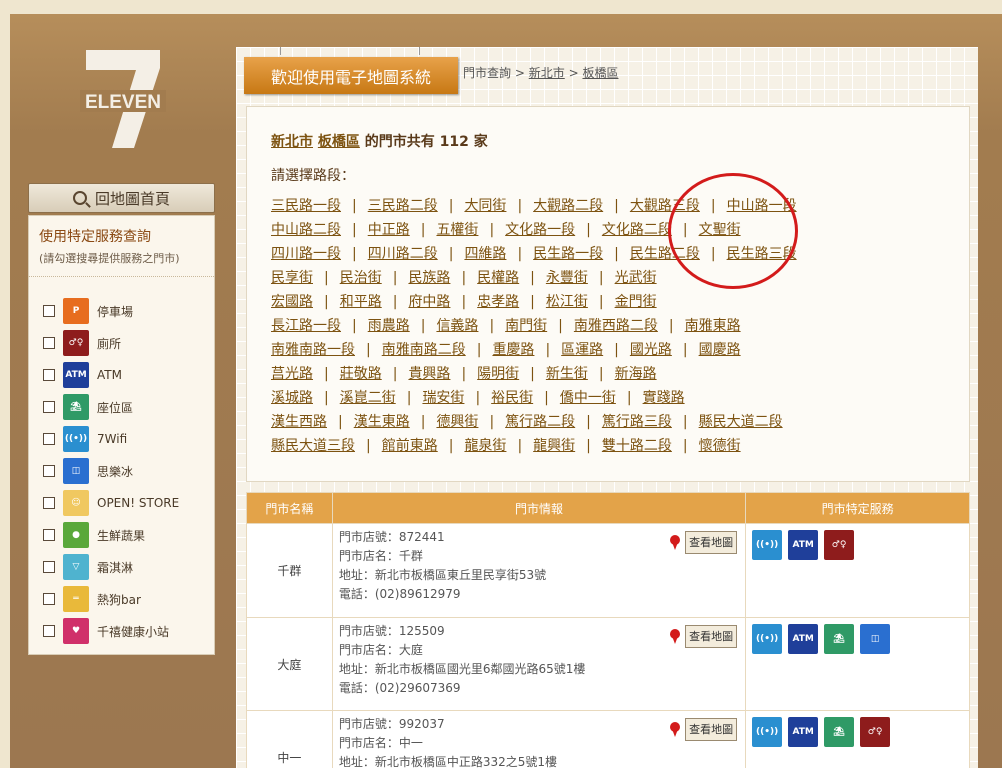  Describe the element at coordinates (339, 142) in the screenshot. I see `summary-district-link: 板橋區` at that location.